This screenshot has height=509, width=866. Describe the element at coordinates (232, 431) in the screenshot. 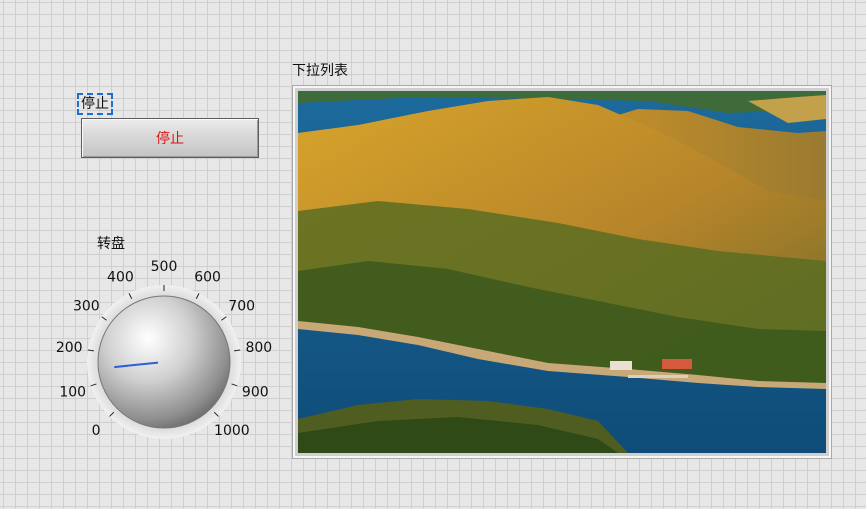

I see `knob-scale-label: 1000` at that location.